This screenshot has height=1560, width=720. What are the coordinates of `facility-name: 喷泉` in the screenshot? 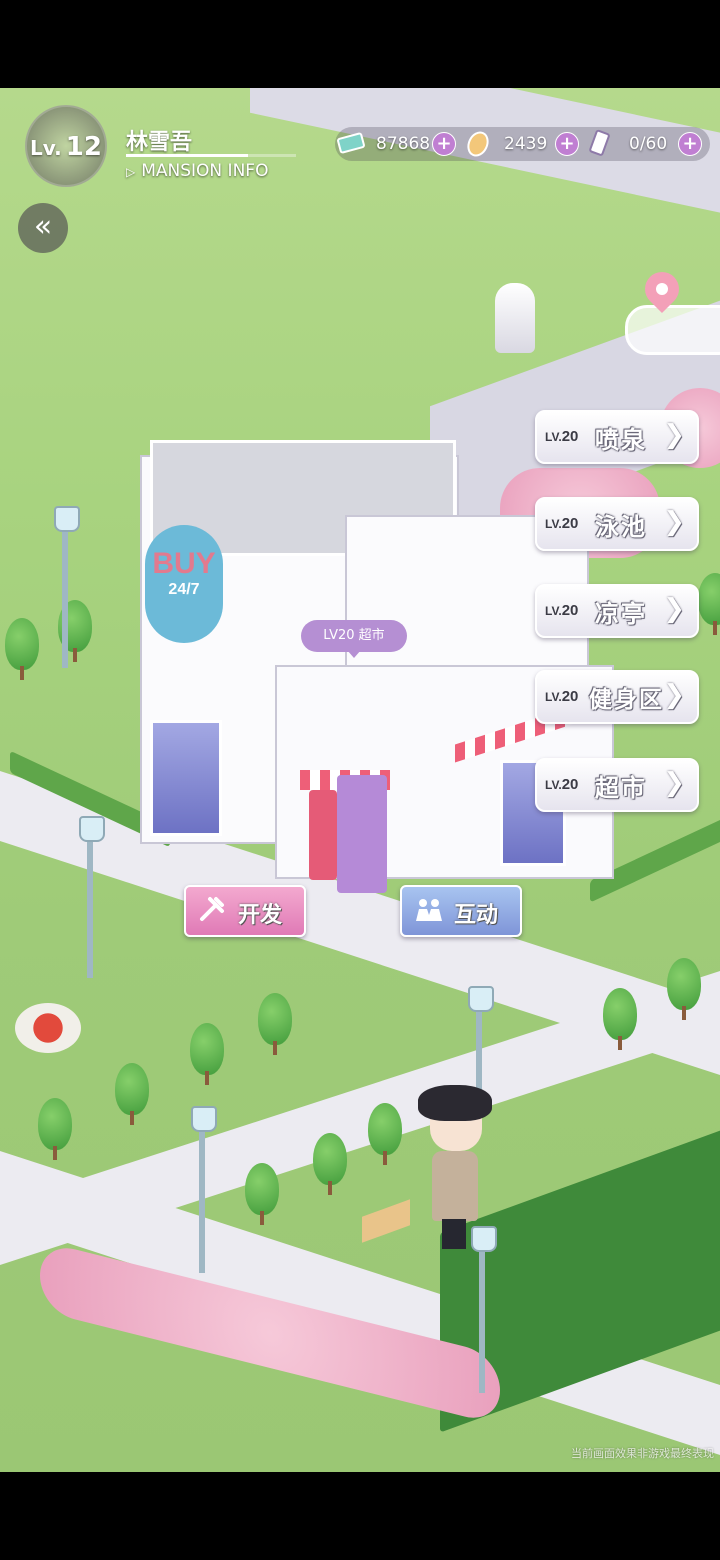 It's located at (621, 440).